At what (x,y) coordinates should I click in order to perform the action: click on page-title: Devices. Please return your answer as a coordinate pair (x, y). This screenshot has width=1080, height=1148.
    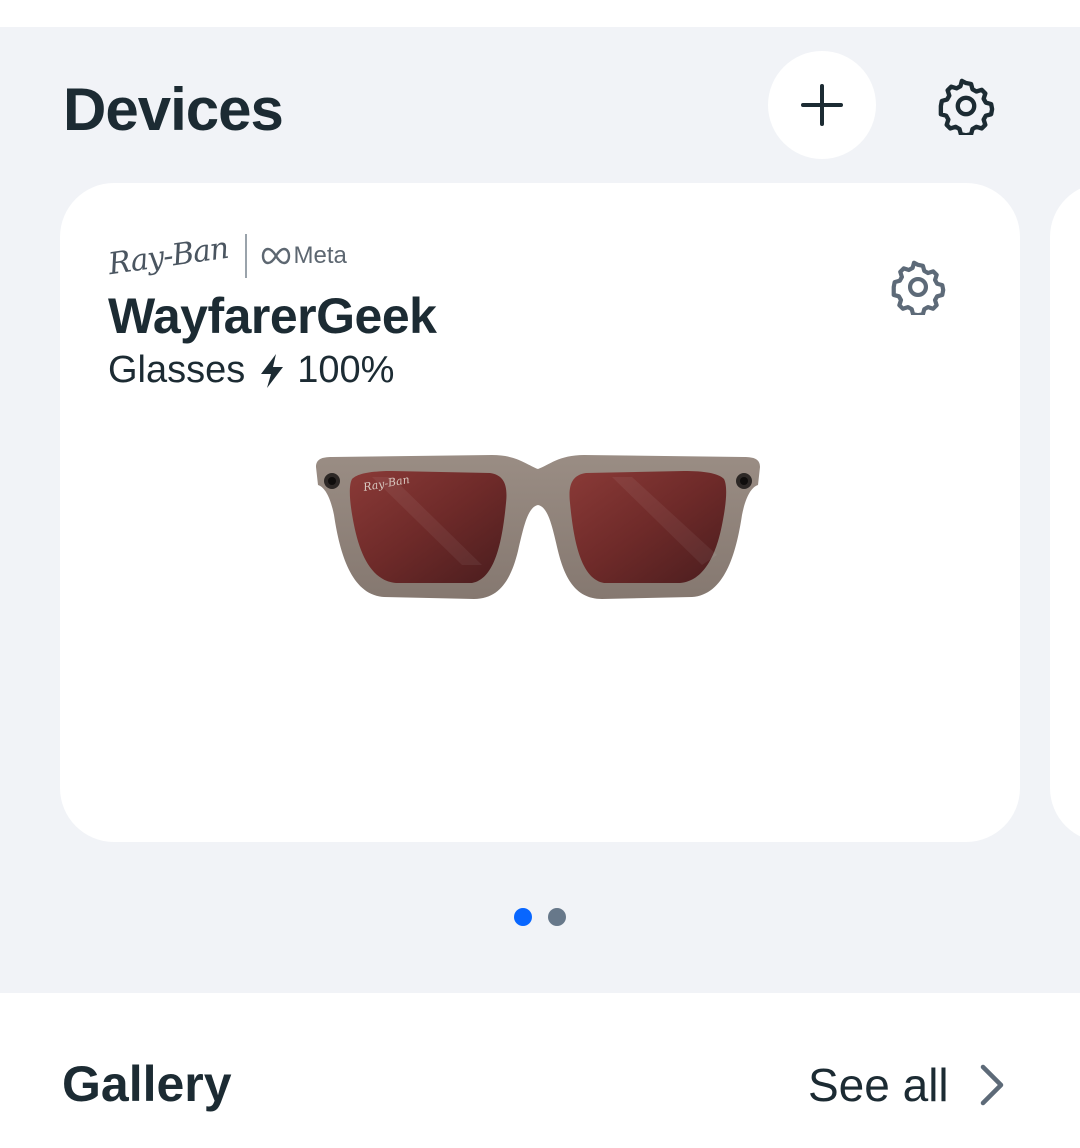
    Looking at the image, I should click on (173, 109).